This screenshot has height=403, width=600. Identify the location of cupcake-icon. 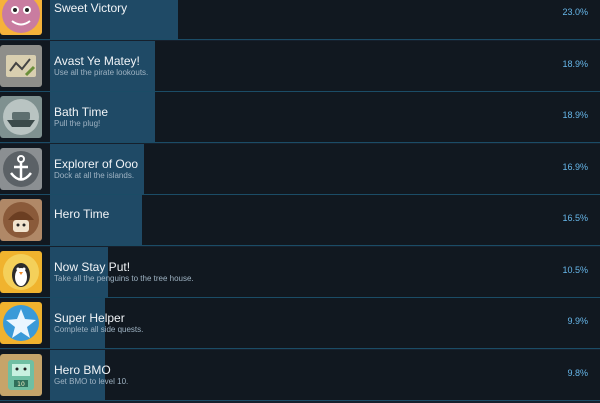
(21, 17).